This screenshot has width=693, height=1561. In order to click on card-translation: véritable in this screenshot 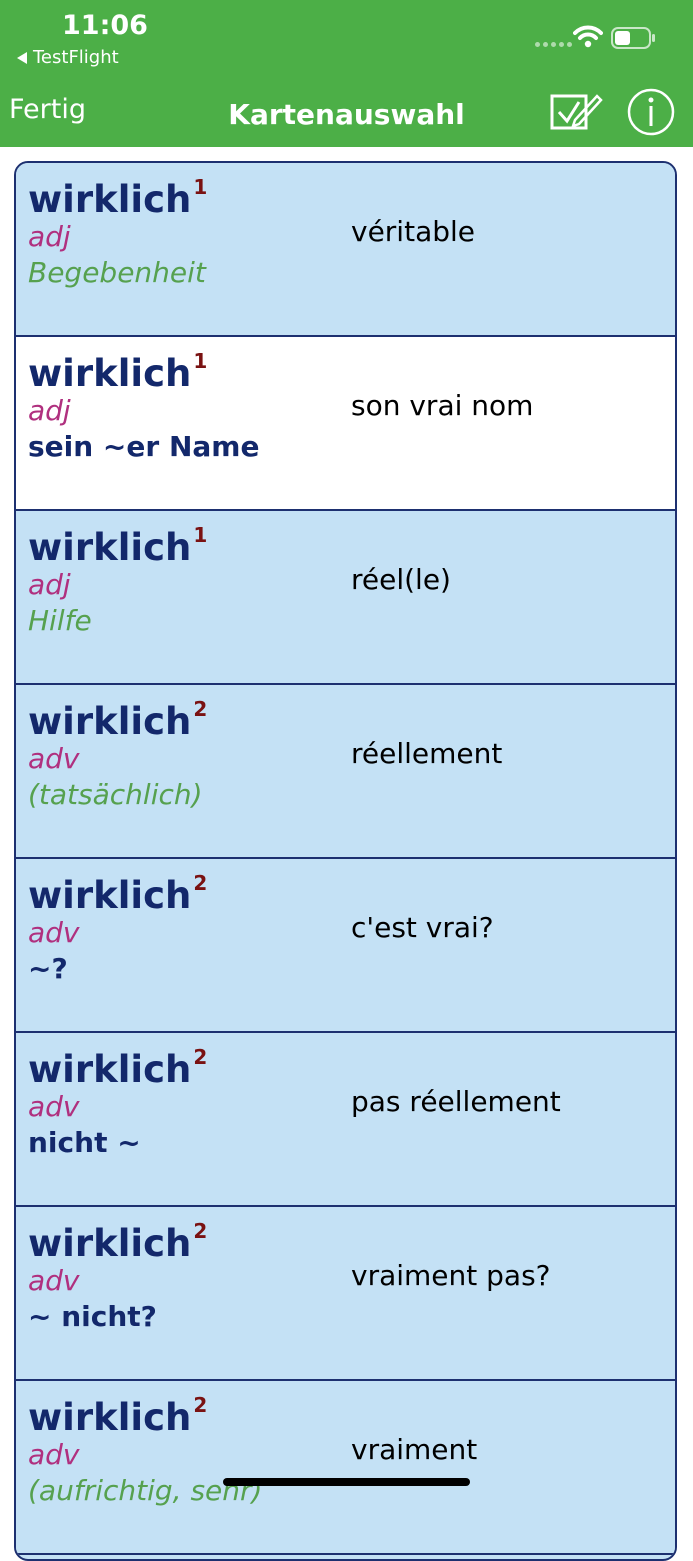, I will do `click(413, 231)`.